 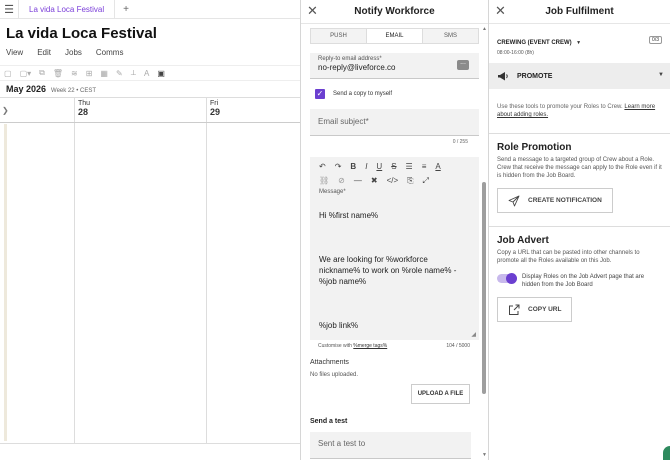 I want to click on copy-icon: ▢, so click(x=8, y=73).